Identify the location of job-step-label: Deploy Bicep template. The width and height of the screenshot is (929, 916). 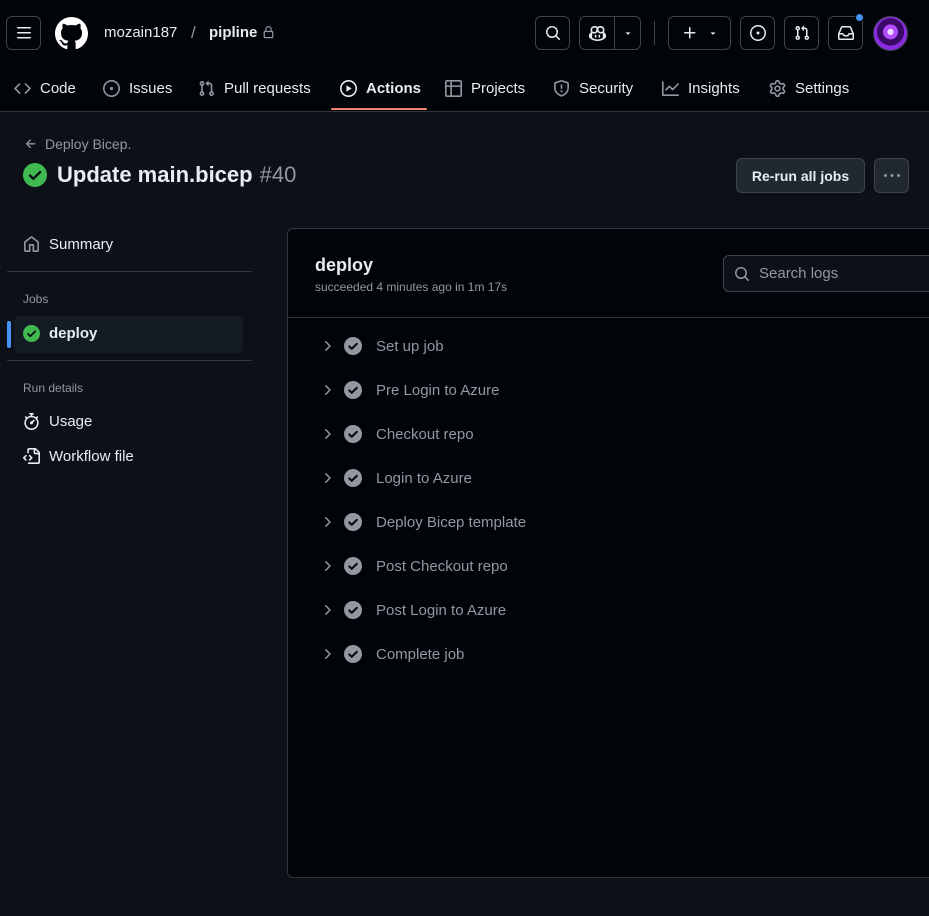
(451, 522).